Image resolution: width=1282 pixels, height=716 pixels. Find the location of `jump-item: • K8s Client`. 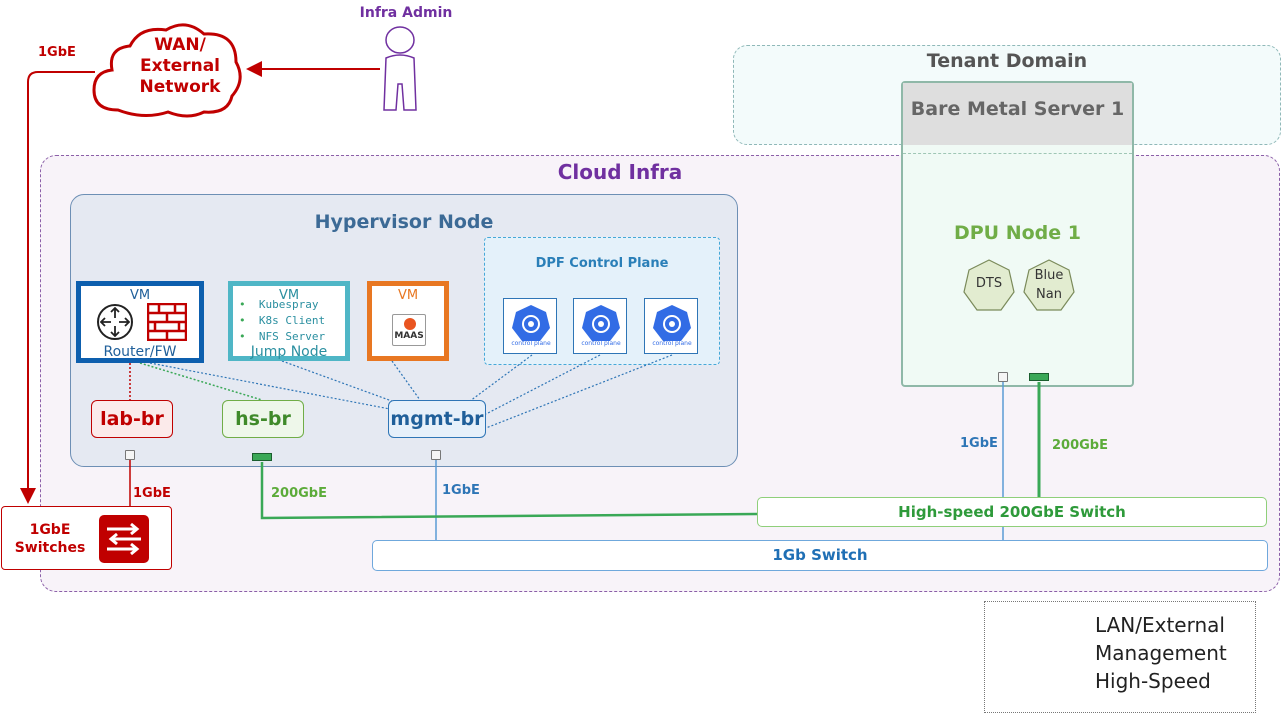

jump-item: • K8s Client is located at coordinates (282, 320).